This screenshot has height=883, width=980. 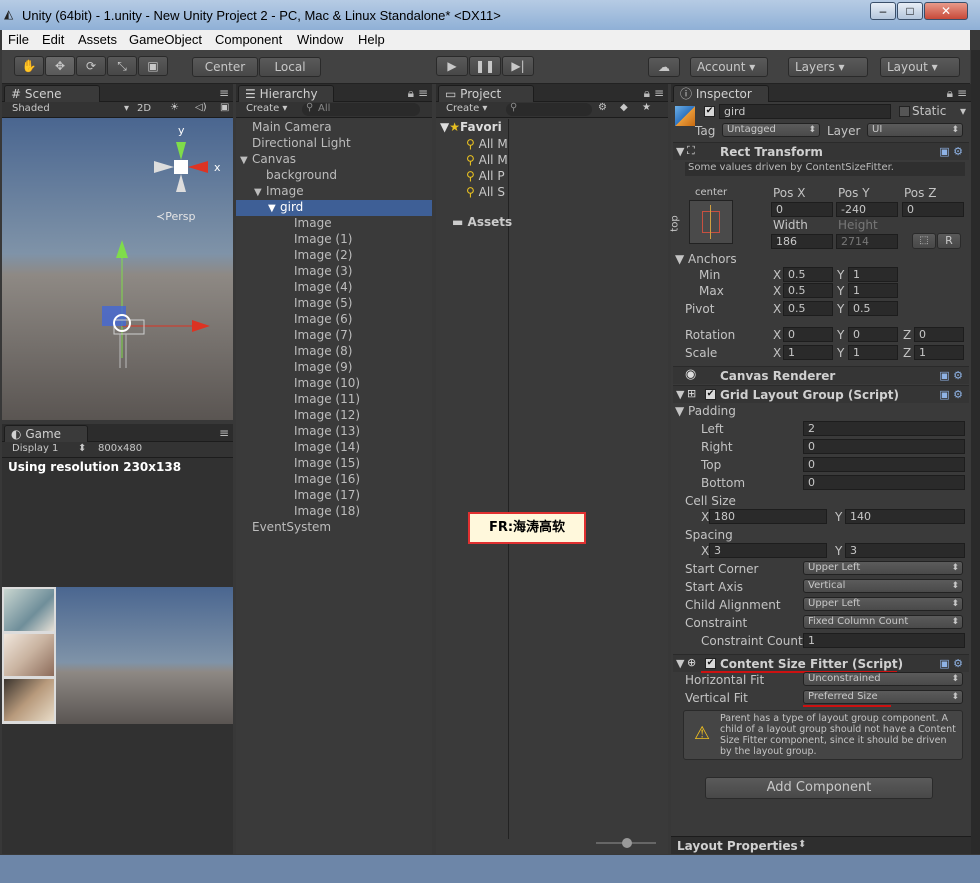 I want to click on anchor-min-y-field: 1, so click(x=873, y=274).